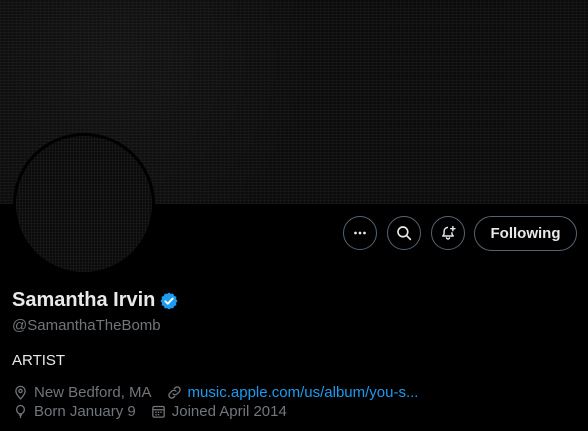 This screenshot has width=588, height=431. What do you see at coordinates (169, 301) in the screenshot?
I see `verified-badge-icon` at bounding box center [169, 301].